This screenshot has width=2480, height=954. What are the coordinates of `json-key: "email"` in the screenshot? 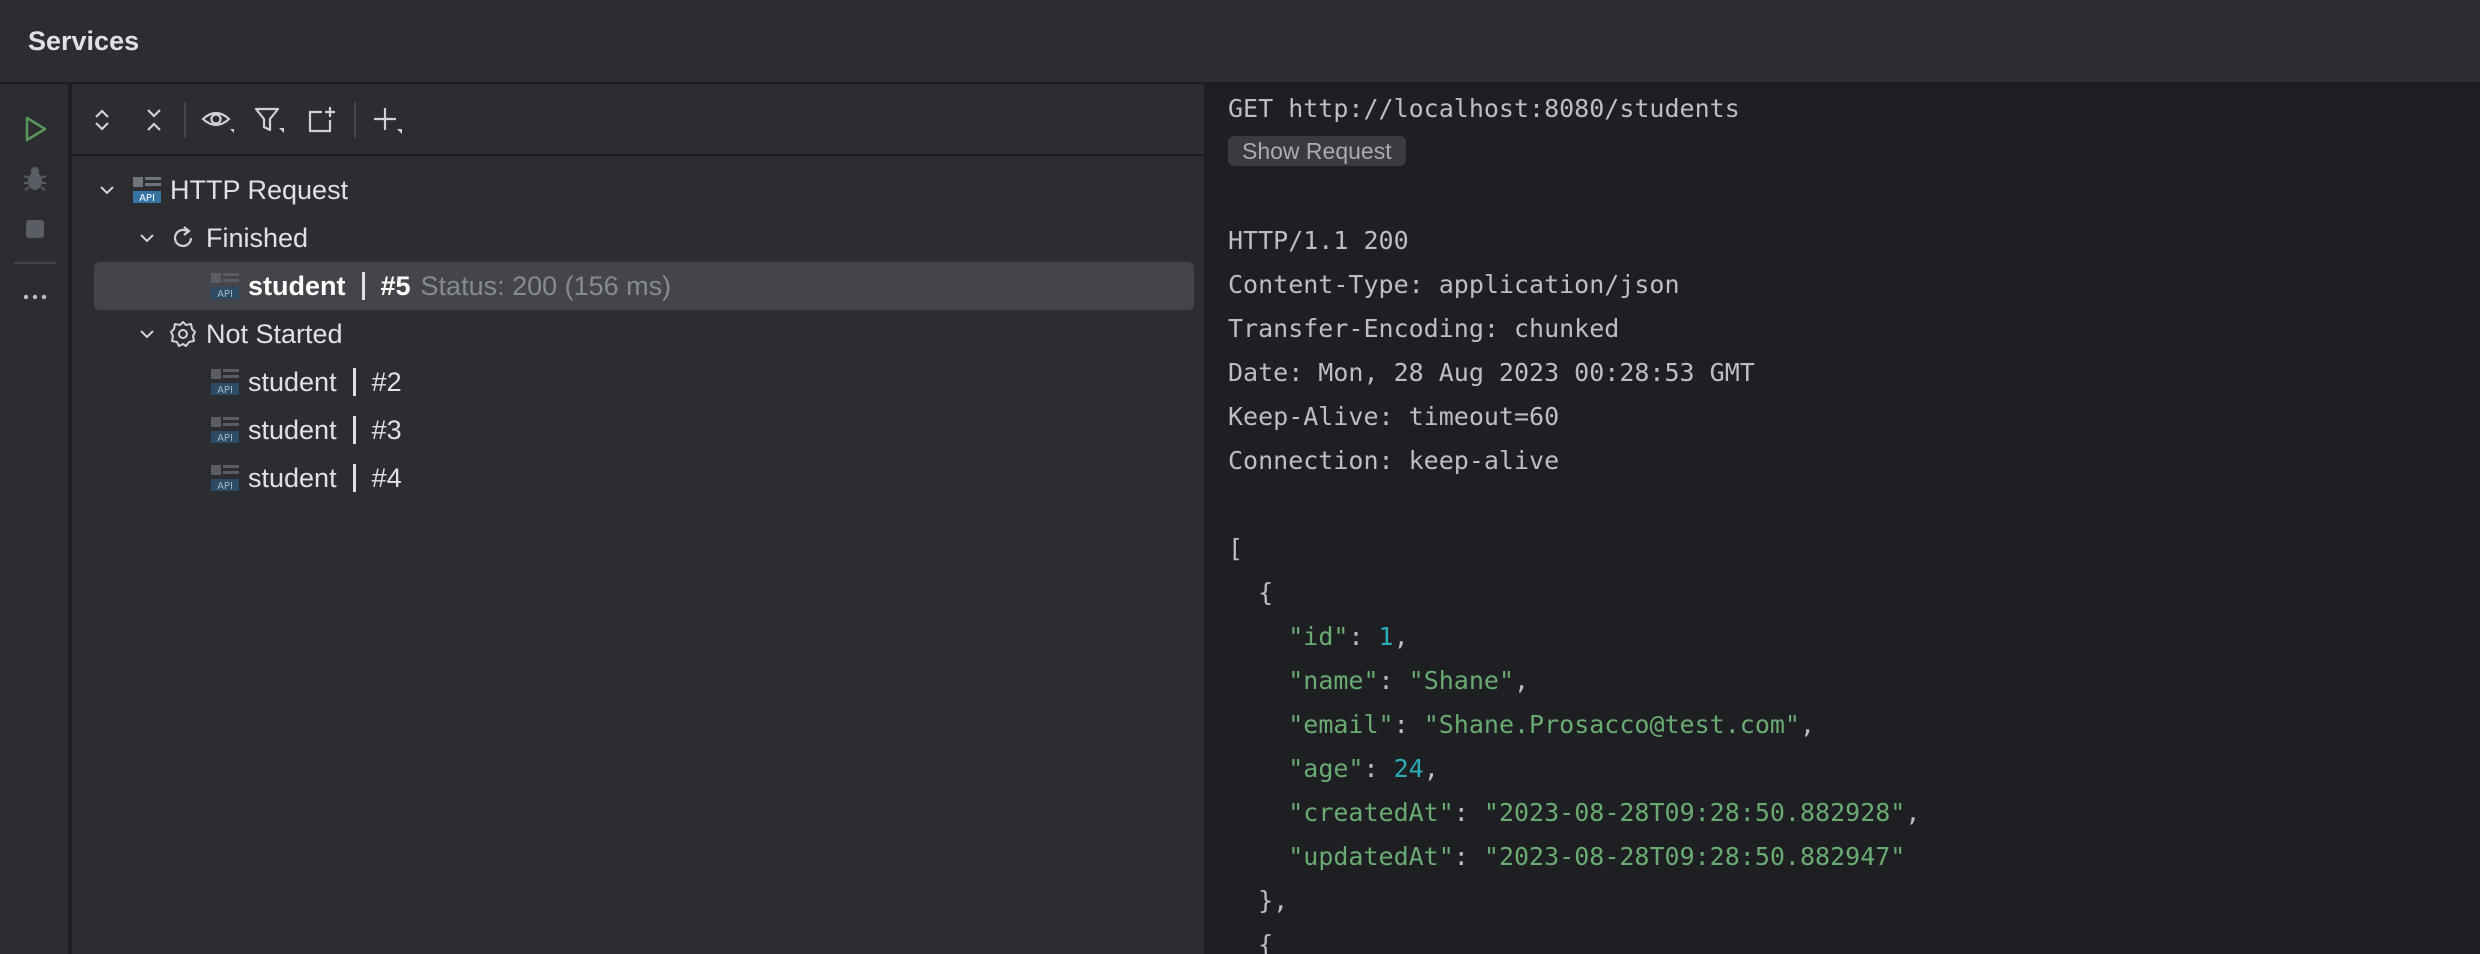 It's located at (1341, 724).